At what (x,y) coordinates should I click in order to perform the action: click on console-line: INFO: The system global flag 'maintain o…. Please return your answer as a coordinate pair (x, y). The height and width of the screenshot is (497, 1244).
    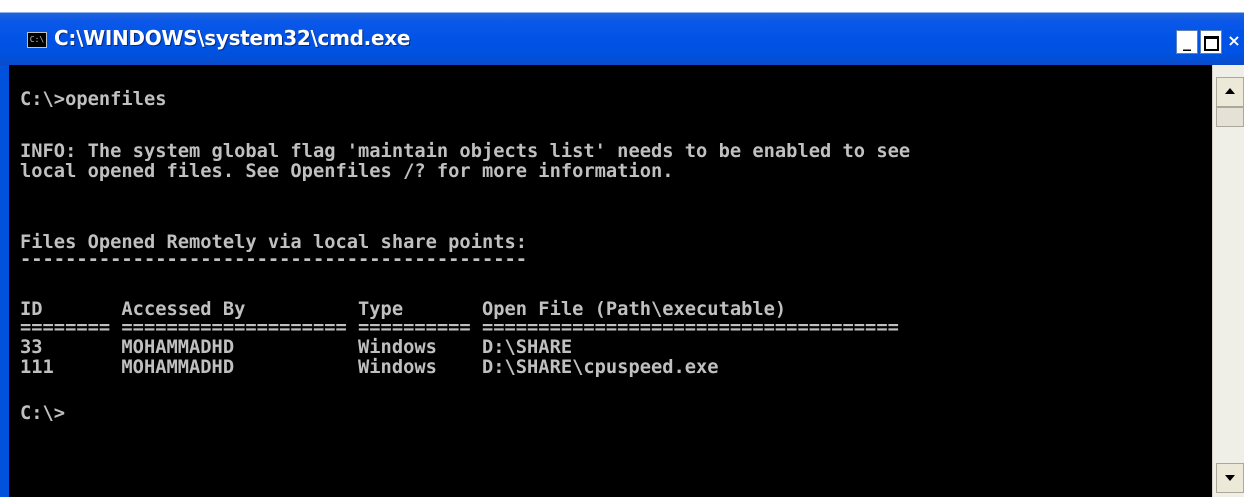
    Looking at the image, I should click on (465, 151).